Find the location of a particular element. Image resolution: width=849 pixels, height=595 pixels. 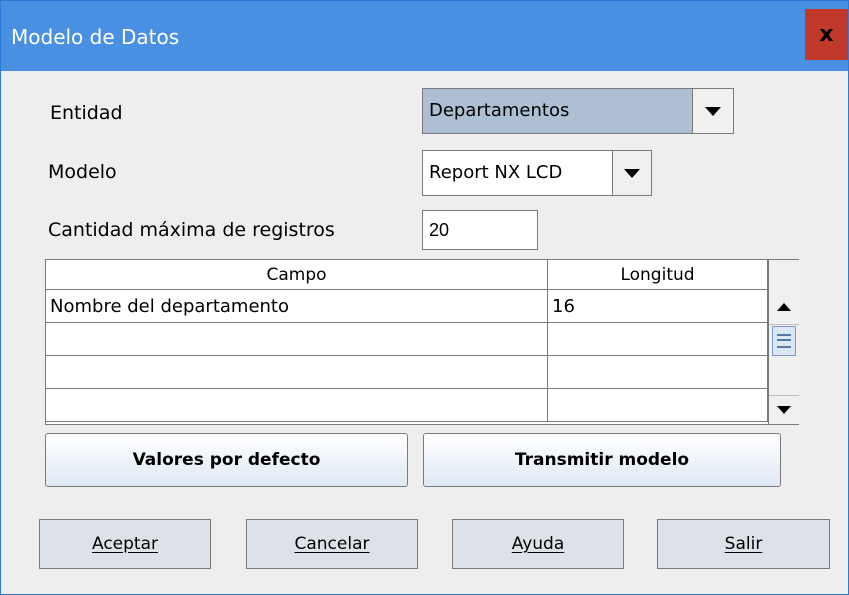

title-bar: Modelo de Datos x is located at coordinates (424, 36).